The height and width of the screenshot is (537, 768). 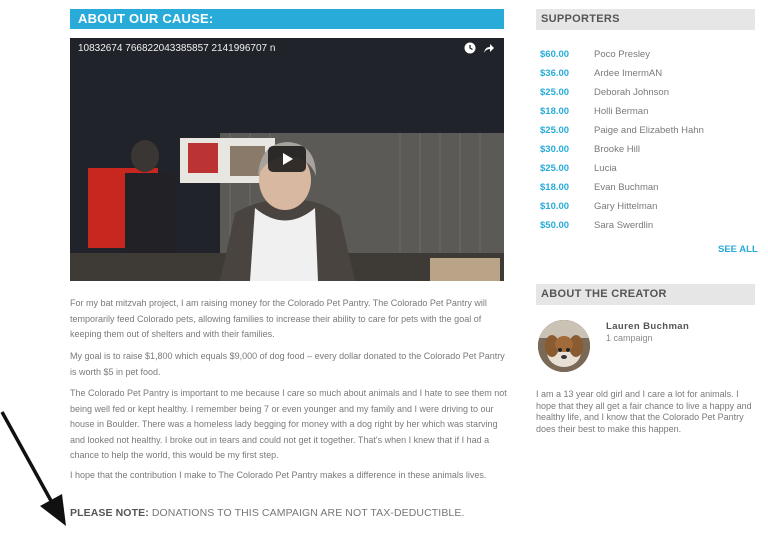 I want to click on supporters-header: SUPPORTERS, so click(x=645, y=19).